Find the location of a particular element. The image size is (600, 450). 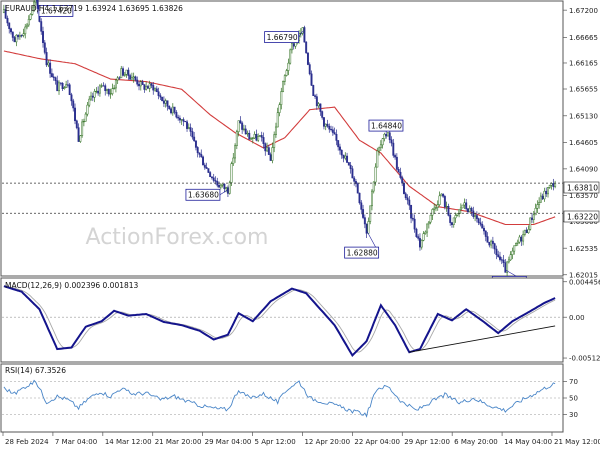

rsi-panel-title: RSI(14) 67.3526 is located at coordinates (35, 370).